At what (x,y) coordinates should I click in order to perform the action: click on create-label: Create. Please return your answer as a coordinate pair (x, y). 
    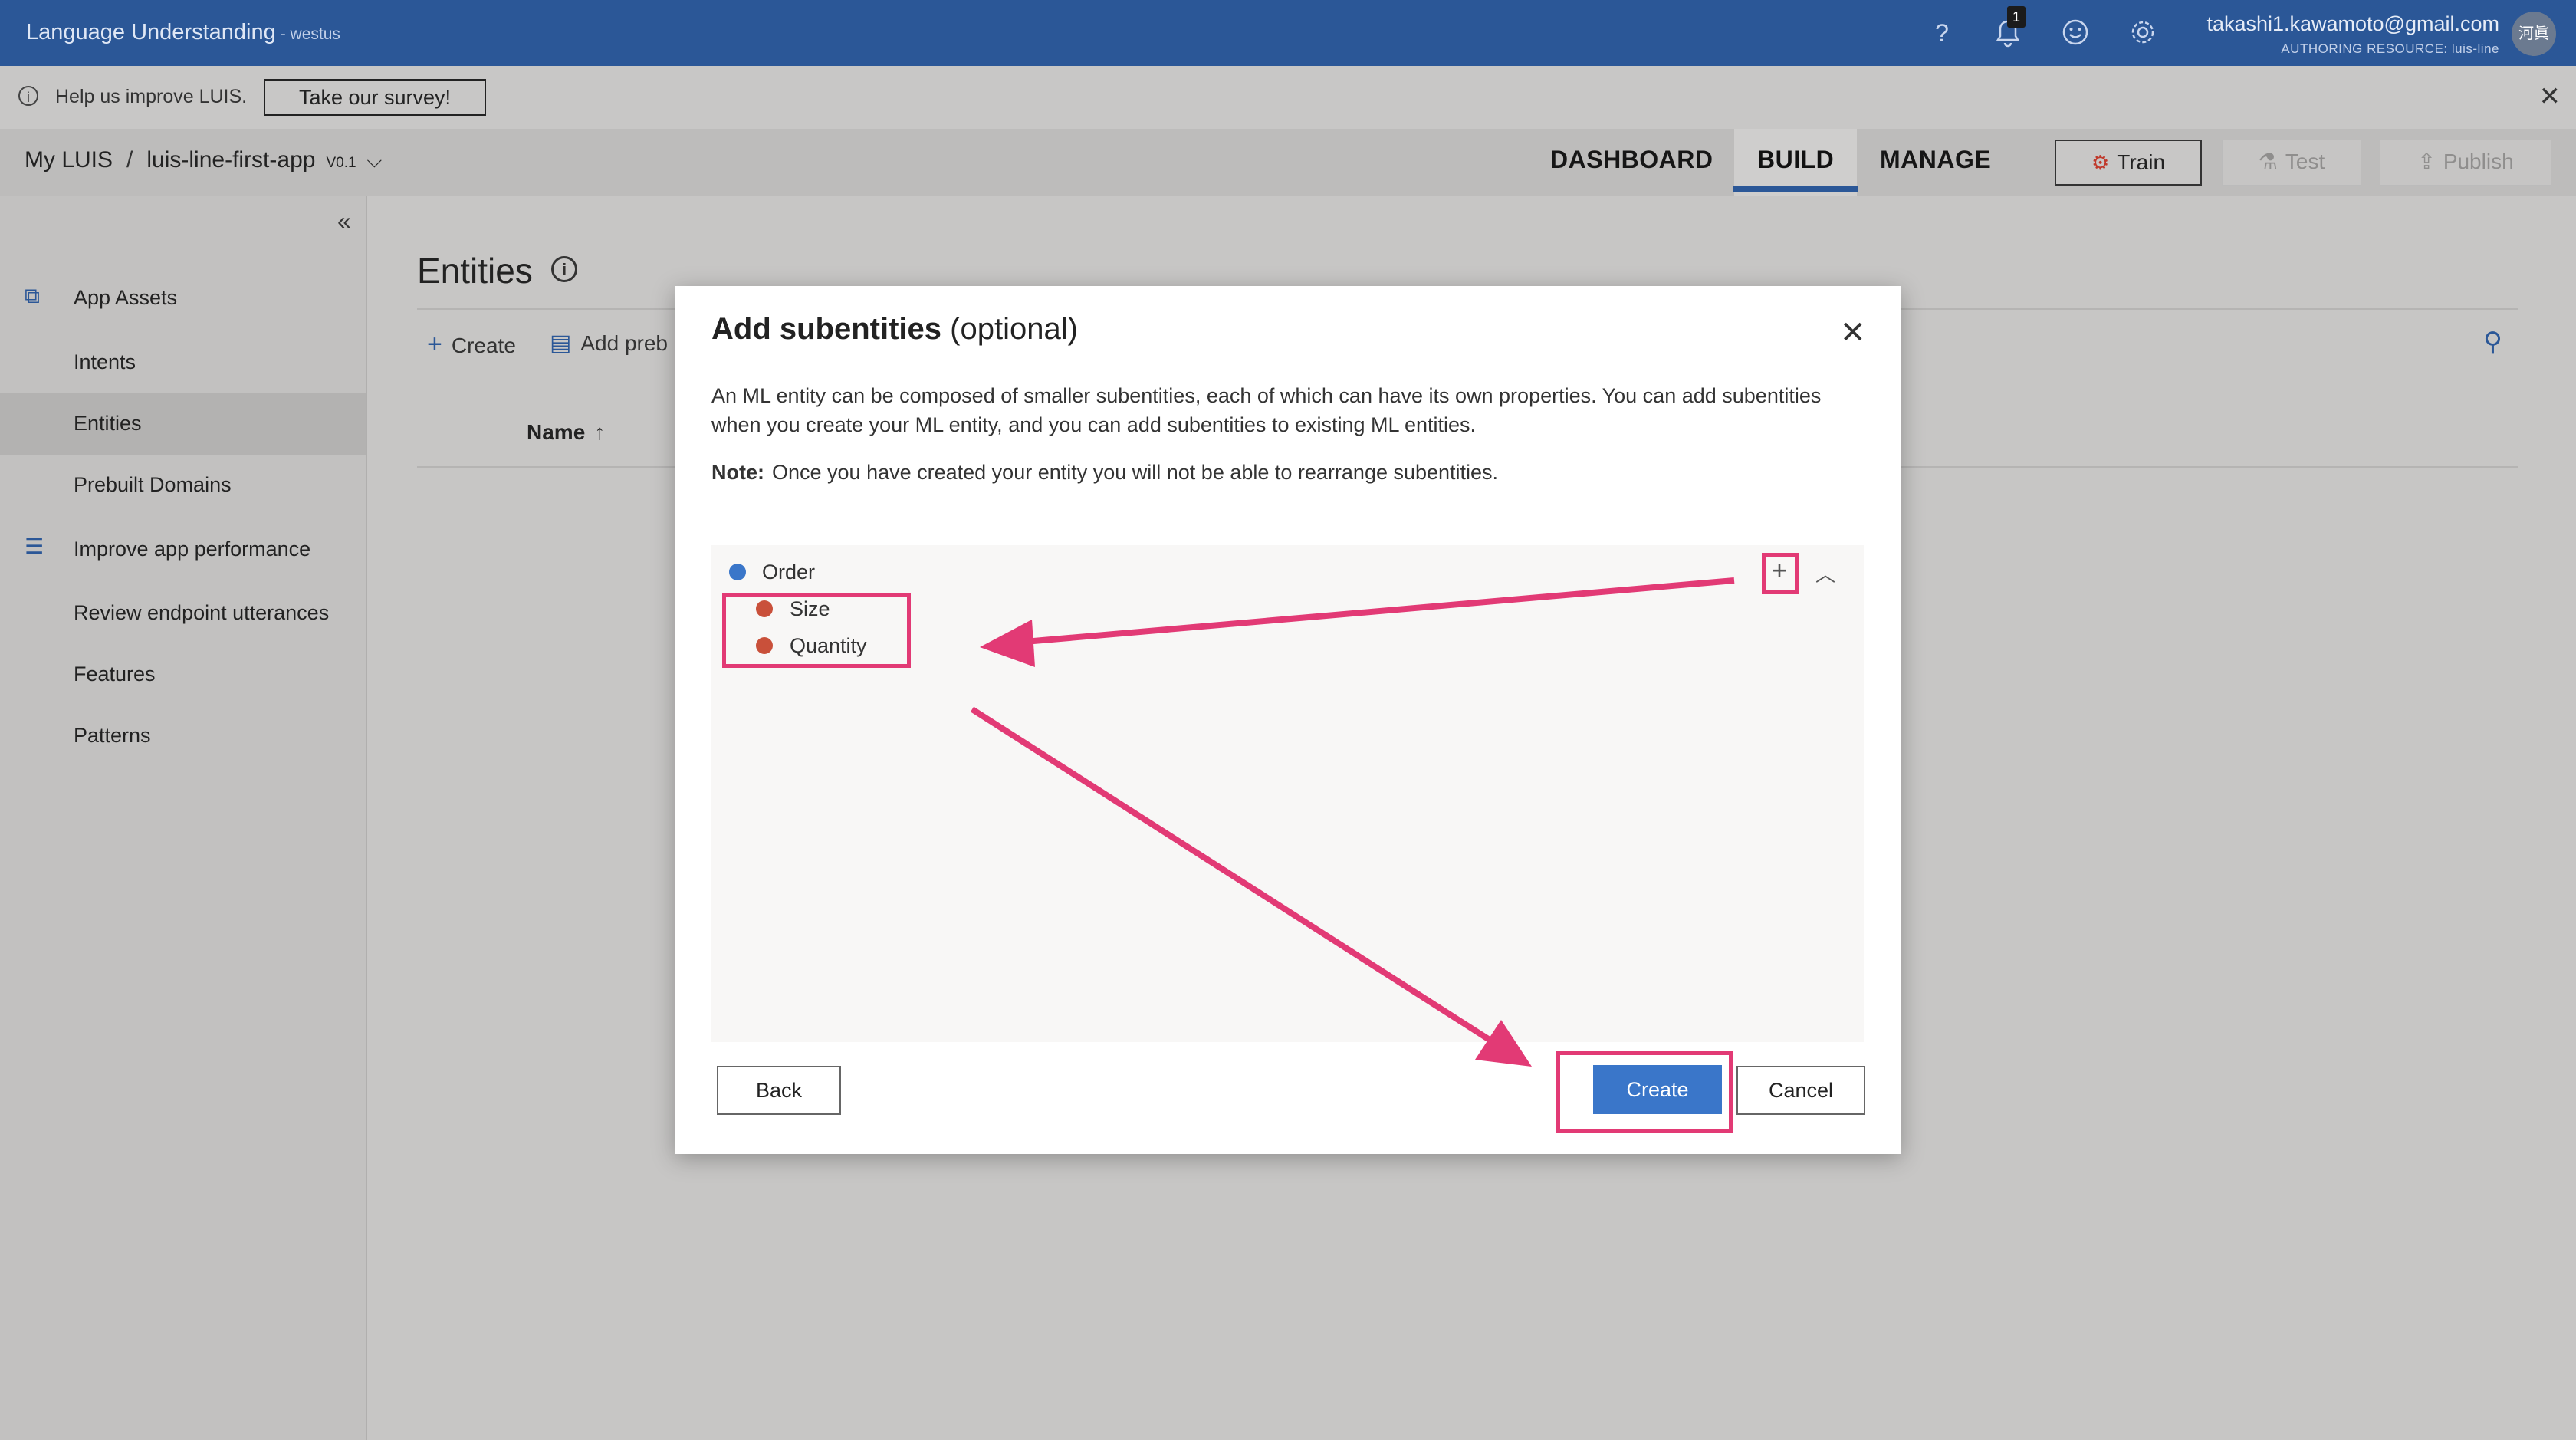
    Looking at the image, I should click on (484, 345).